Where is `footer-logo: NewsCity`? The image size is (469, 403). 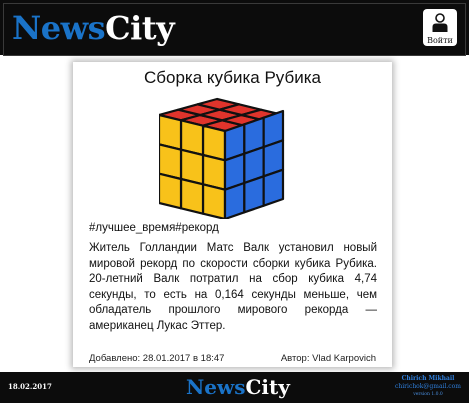 footer-logo: NewsCity is located at coordinates (238, 387).